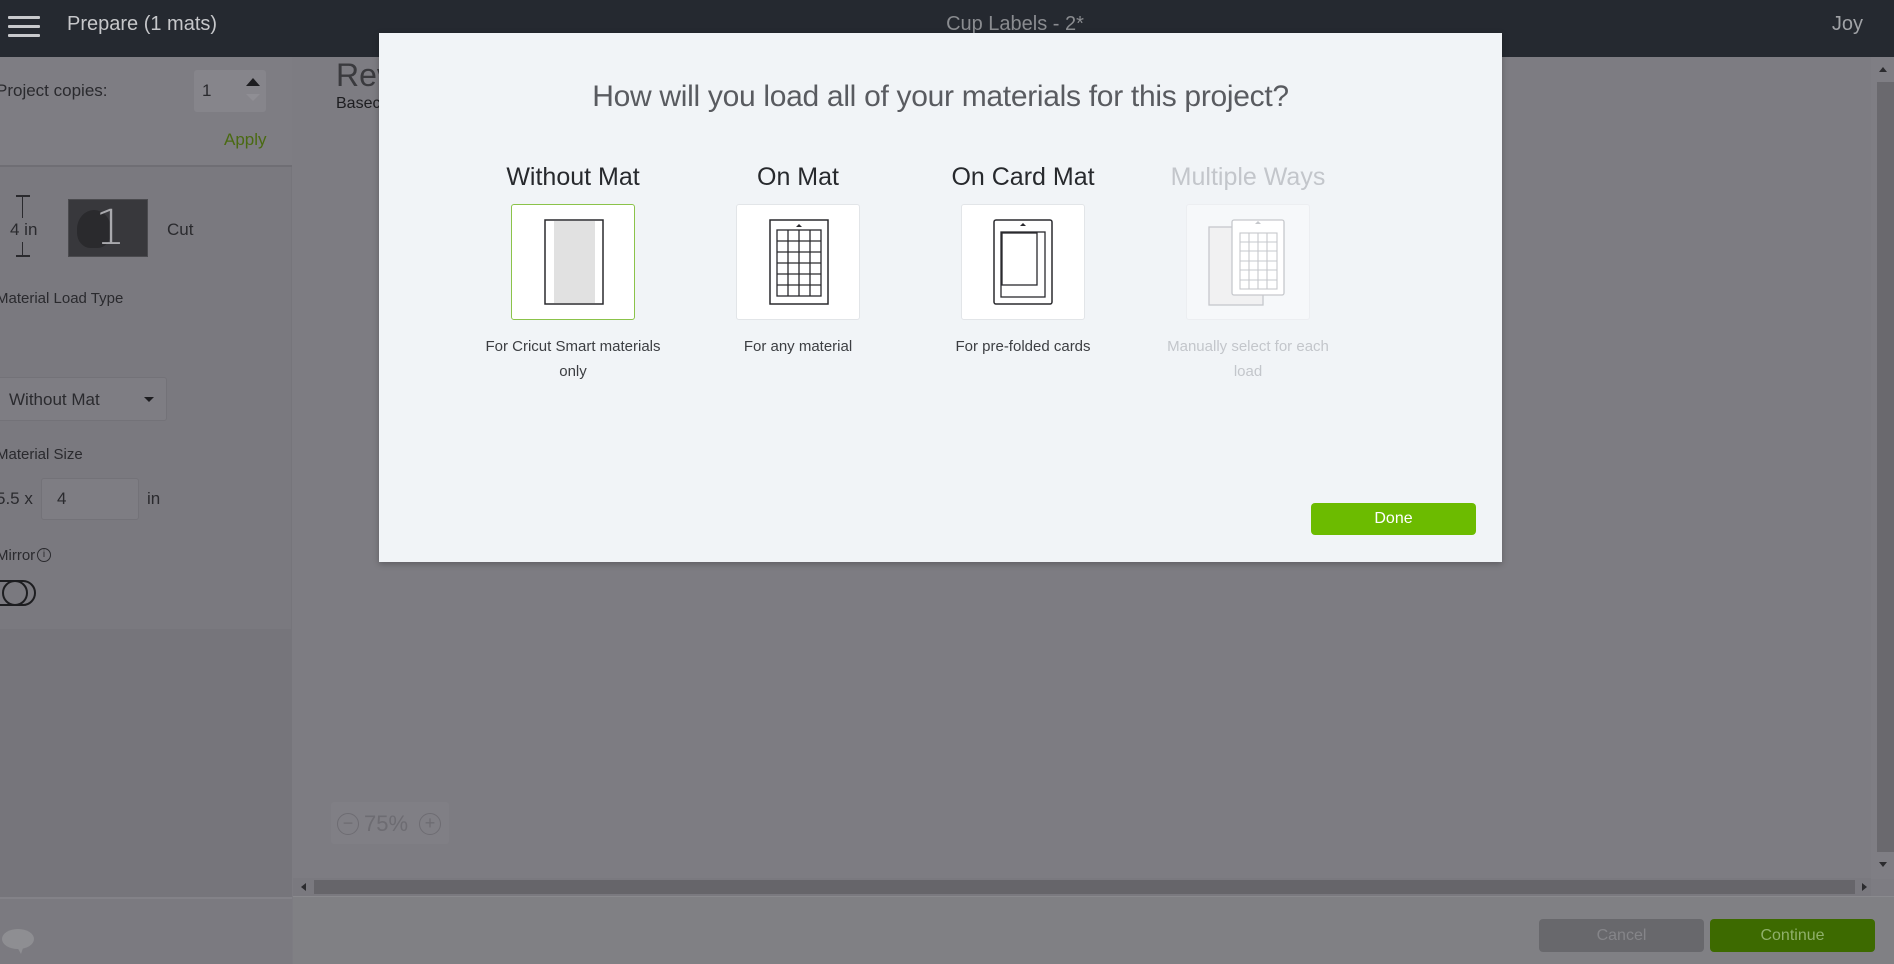 This screenshot has height=964, width=1894. Describe the element at coordinates (798, 177) in the screenshot. I see `option-title: On Mat` at that location.